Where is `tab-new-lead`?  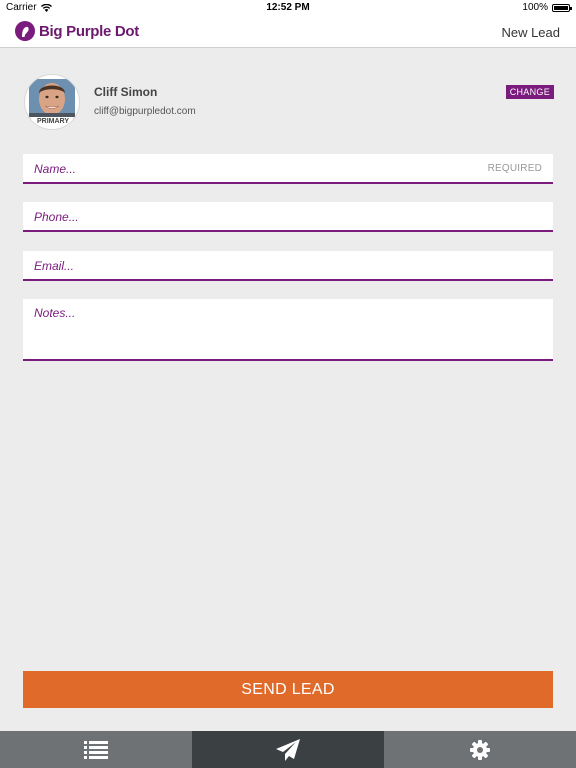 tab-new-lead is located at coordinates (288, 749).